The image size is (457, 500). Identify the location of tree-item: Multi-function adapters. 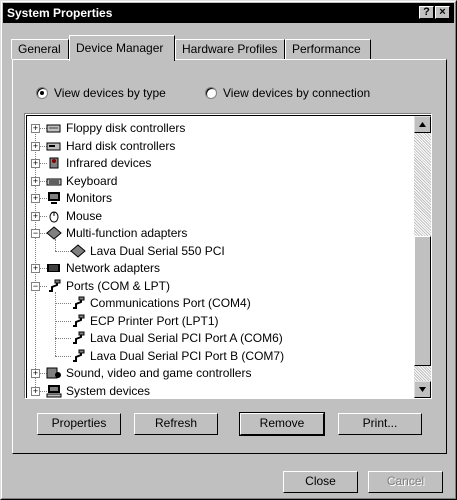
(116, 233).